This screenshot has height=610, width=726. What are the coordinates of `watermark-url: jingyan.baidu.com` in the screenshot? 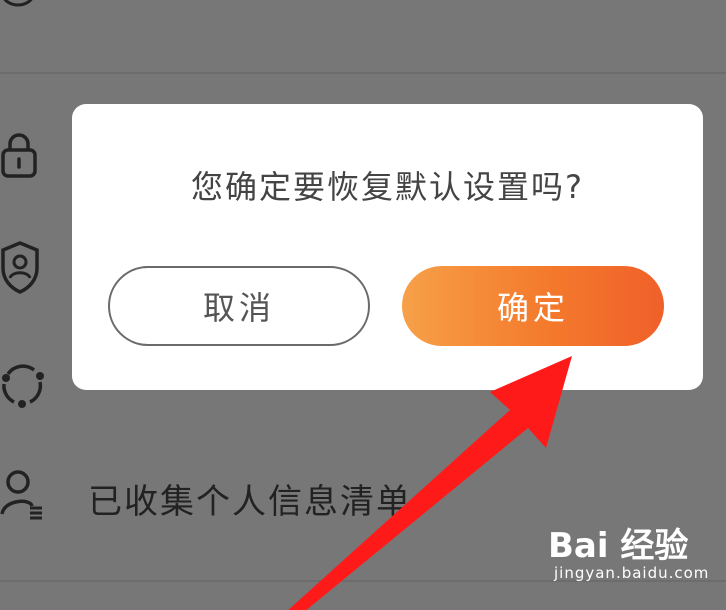 It's located at (632, 573).